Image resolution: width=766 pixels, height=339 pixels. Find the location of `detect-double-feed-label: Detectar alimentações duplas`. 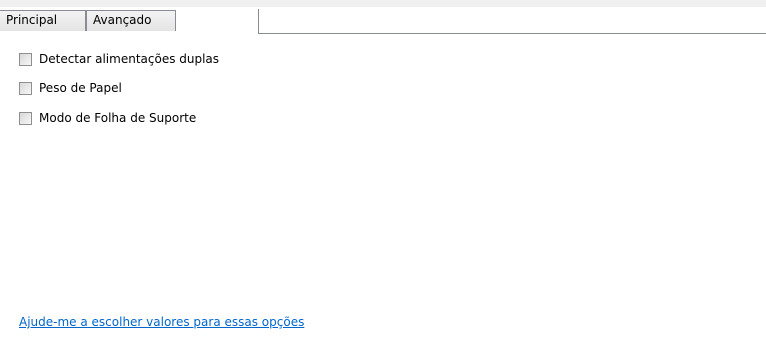

detect-double-feed-label: Detectar alimentações duplas is located at coordinates (129, 59).